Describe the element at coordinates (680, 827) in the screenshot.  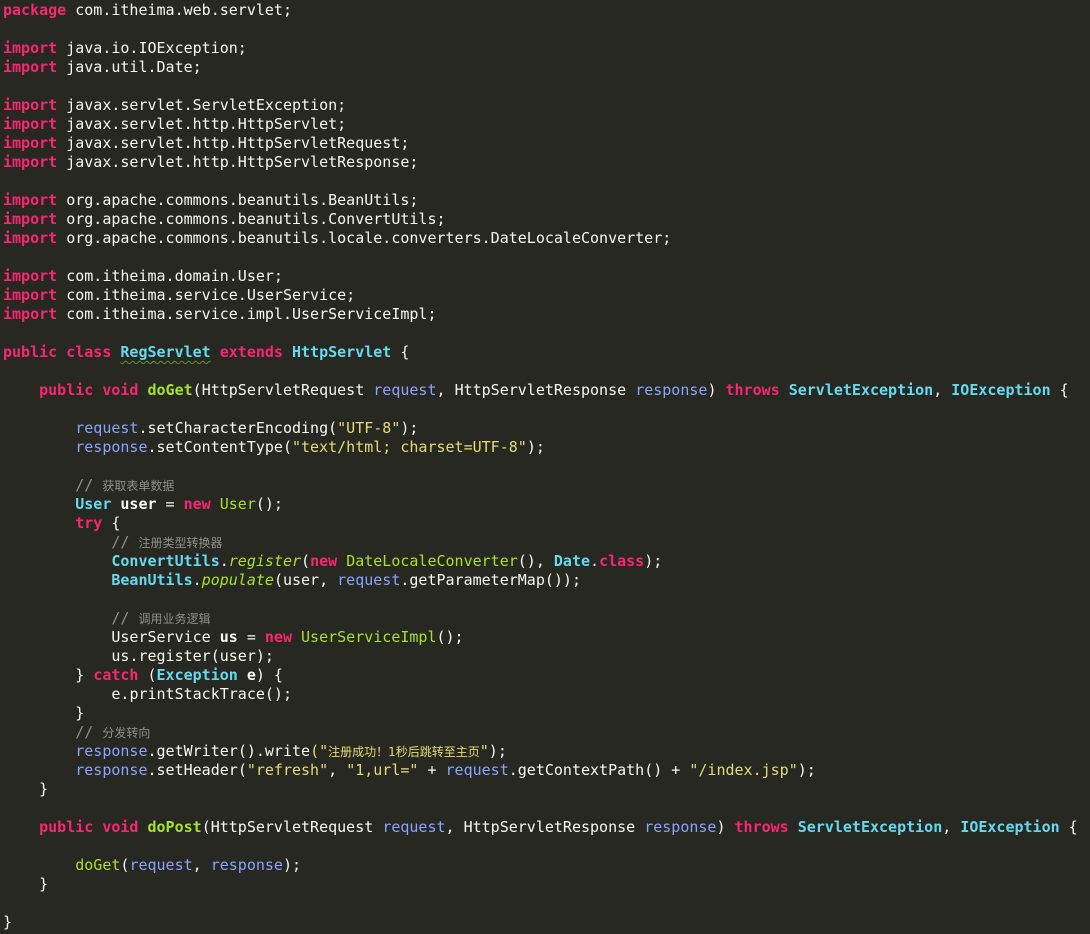
I see `variable-token: response` at that location.